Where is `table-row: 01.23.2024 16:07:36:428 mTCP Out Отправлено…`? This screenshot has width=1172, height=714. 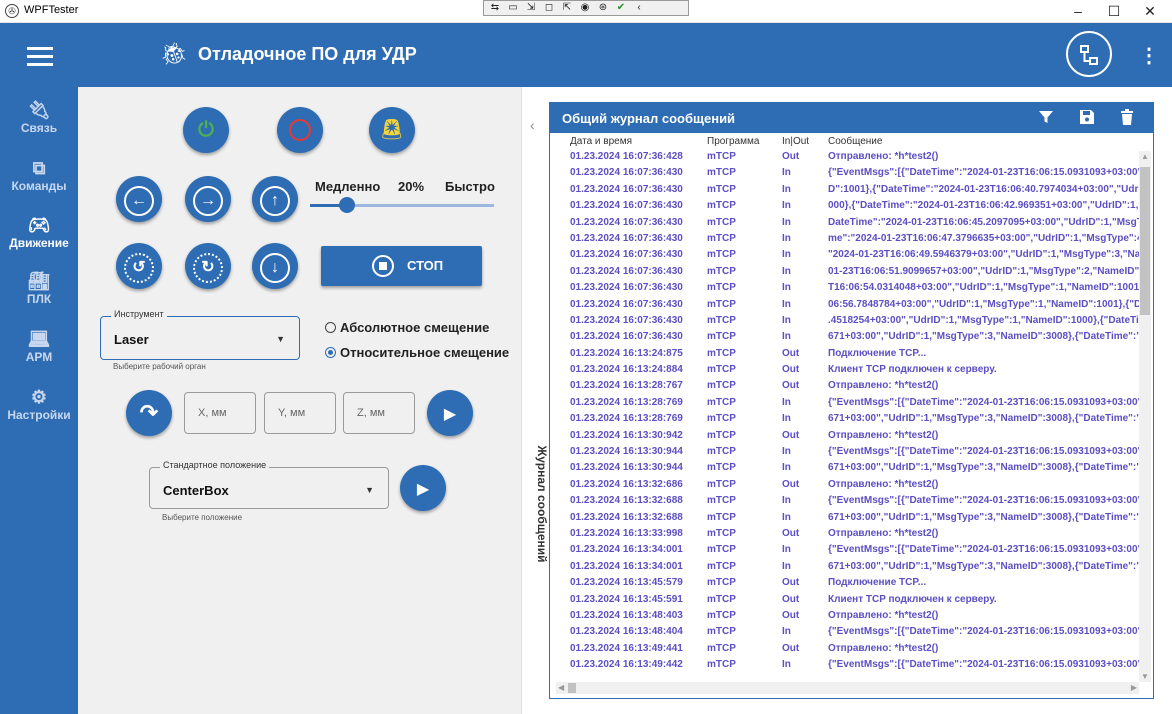 table-row: 01.23.2024 16:07:36:428 mTCP Out Отправлено… is located at coordinates (847, 159).